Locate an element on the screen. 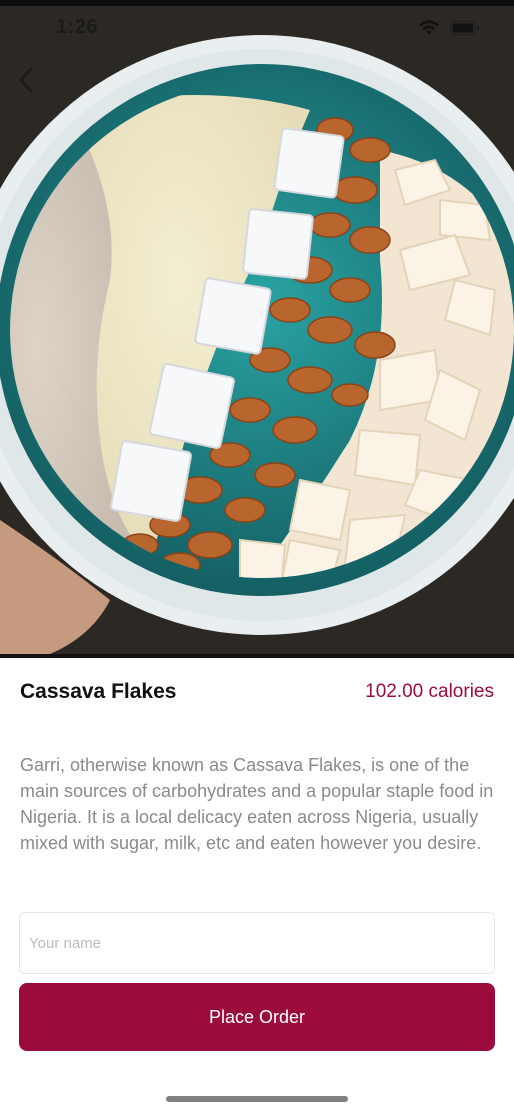 The image size is (514, 1111). product-title: Cassava Flakes is located at coordinates (98, 691).